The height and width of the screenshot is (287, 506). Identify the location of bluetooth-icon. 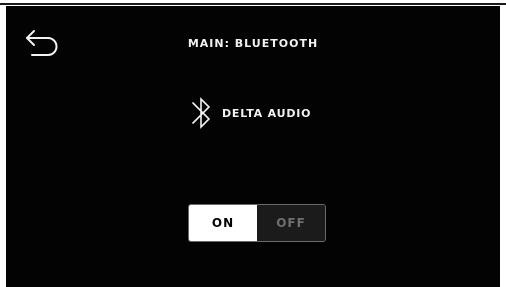
(202, 113).